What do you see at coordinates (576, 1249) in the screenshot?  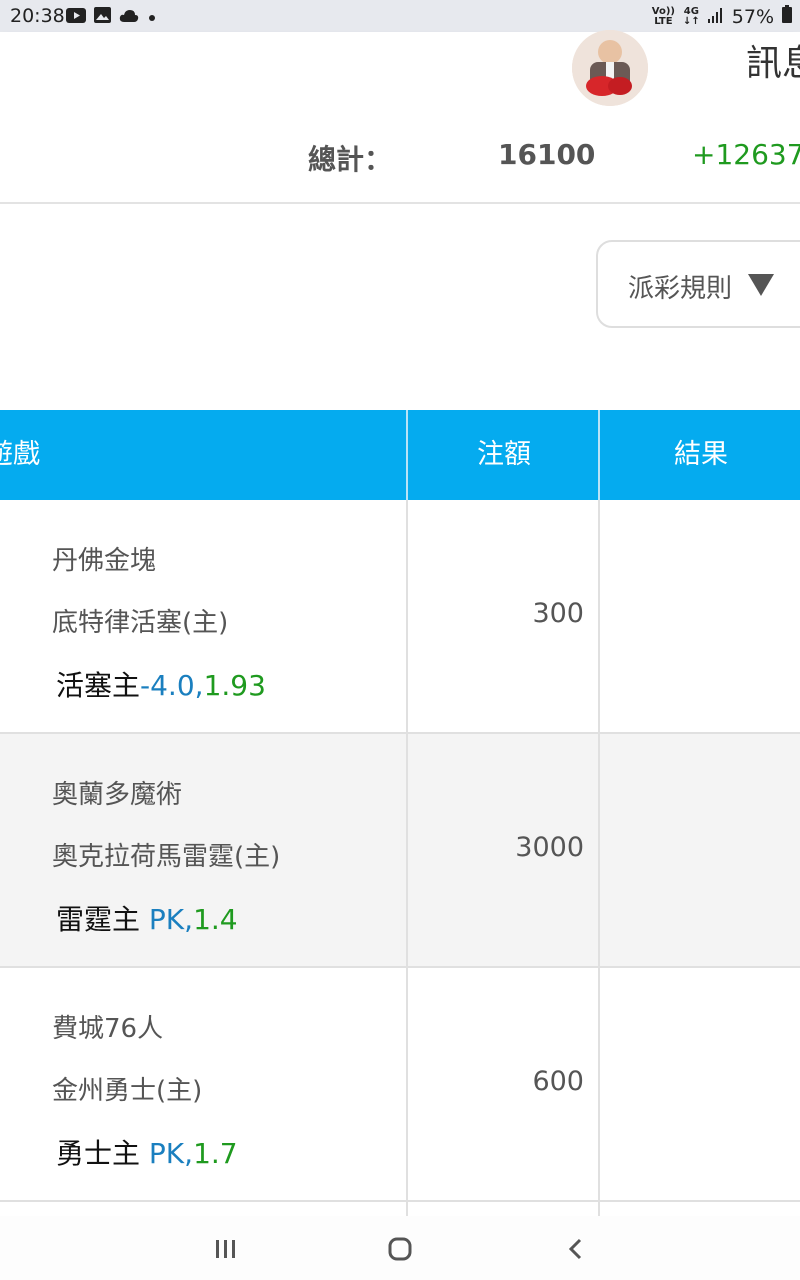 I see `back-icon` at bounding box center [576, 1249].